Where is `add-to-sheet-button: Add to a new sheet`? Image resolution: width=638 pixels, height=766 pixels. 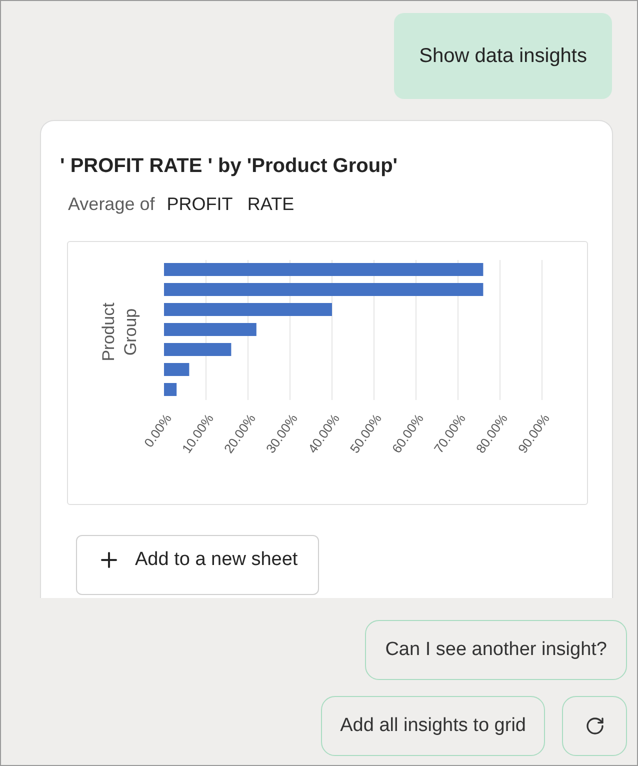 add-to-sheet-button: Add to a new sheet is located at coordinates (197, 565).